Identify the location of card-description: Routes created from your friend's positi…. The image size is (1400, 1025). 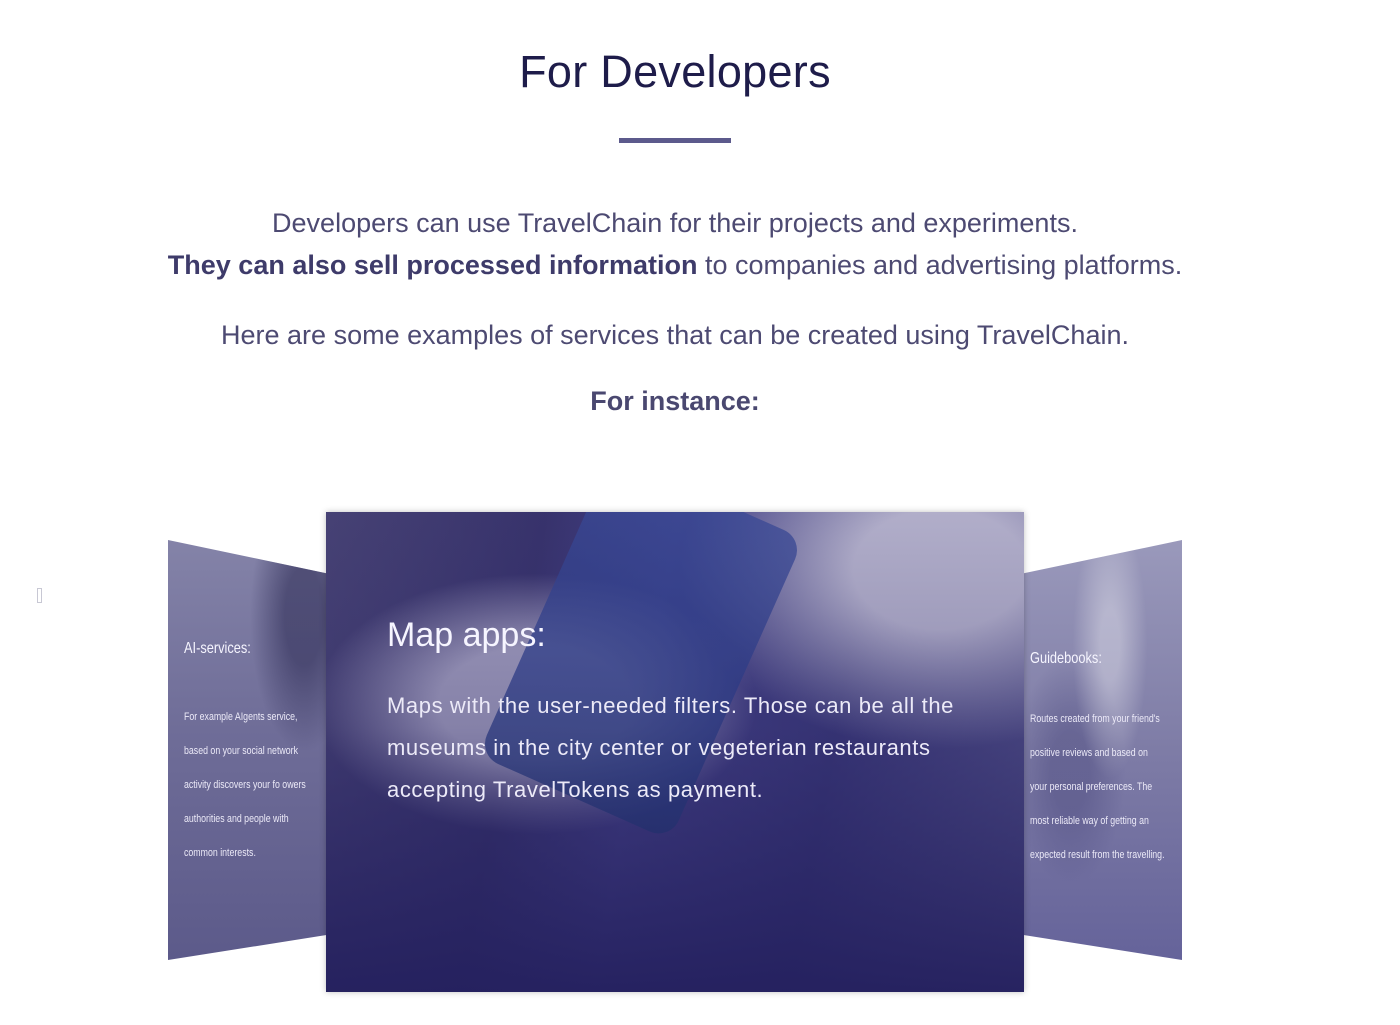
(1097, 787).